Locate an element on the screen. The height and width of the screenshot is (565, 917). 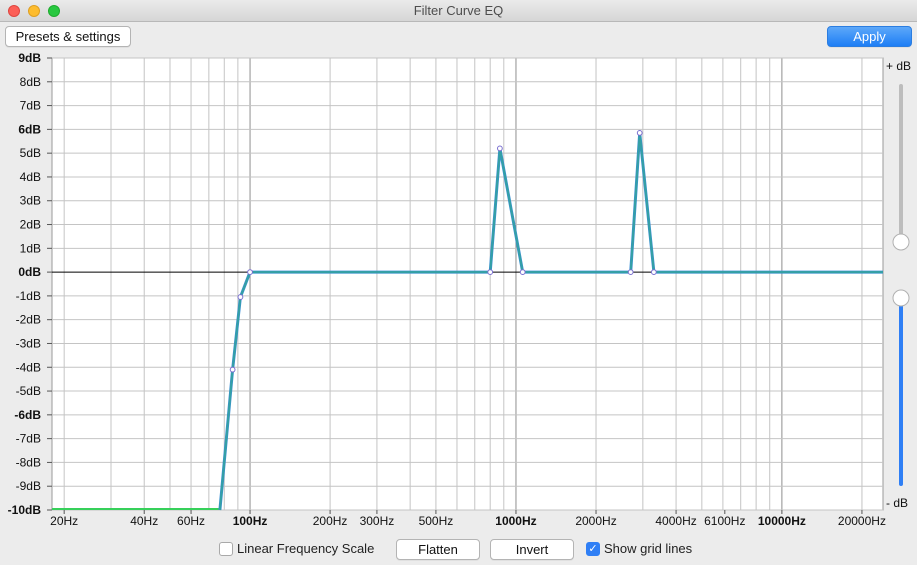
invert-button: Invert is located at coordinates (532, 549).